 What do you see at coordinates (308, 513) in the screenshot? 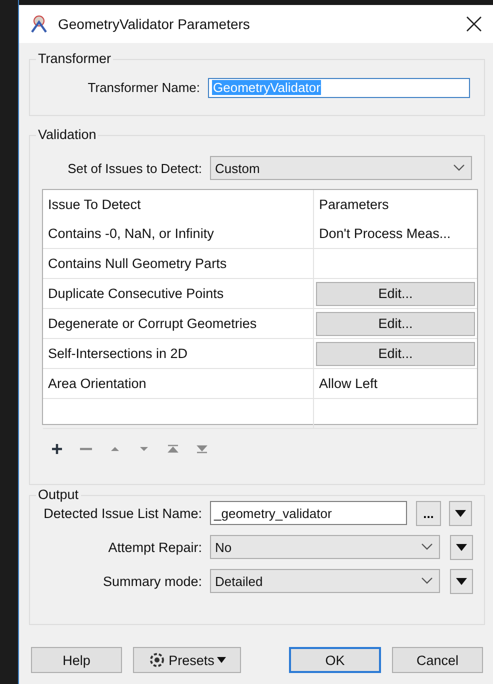
I see `input-field: _geometry_validator` at bounding box center [308, 513].